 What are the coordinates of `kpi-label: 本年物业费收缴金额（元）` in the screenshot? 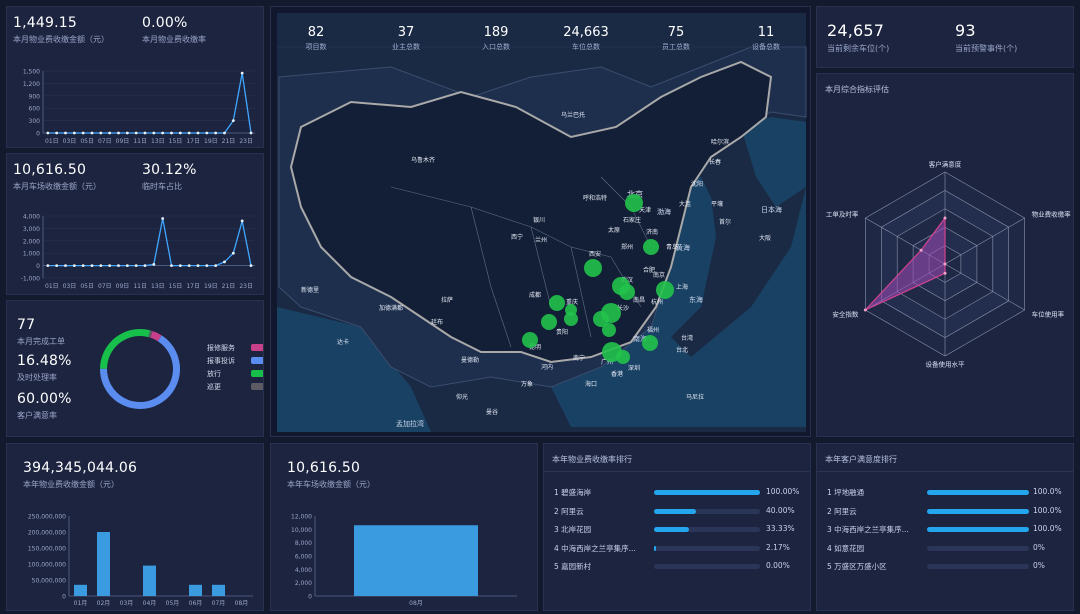 It's located at (71, 484).